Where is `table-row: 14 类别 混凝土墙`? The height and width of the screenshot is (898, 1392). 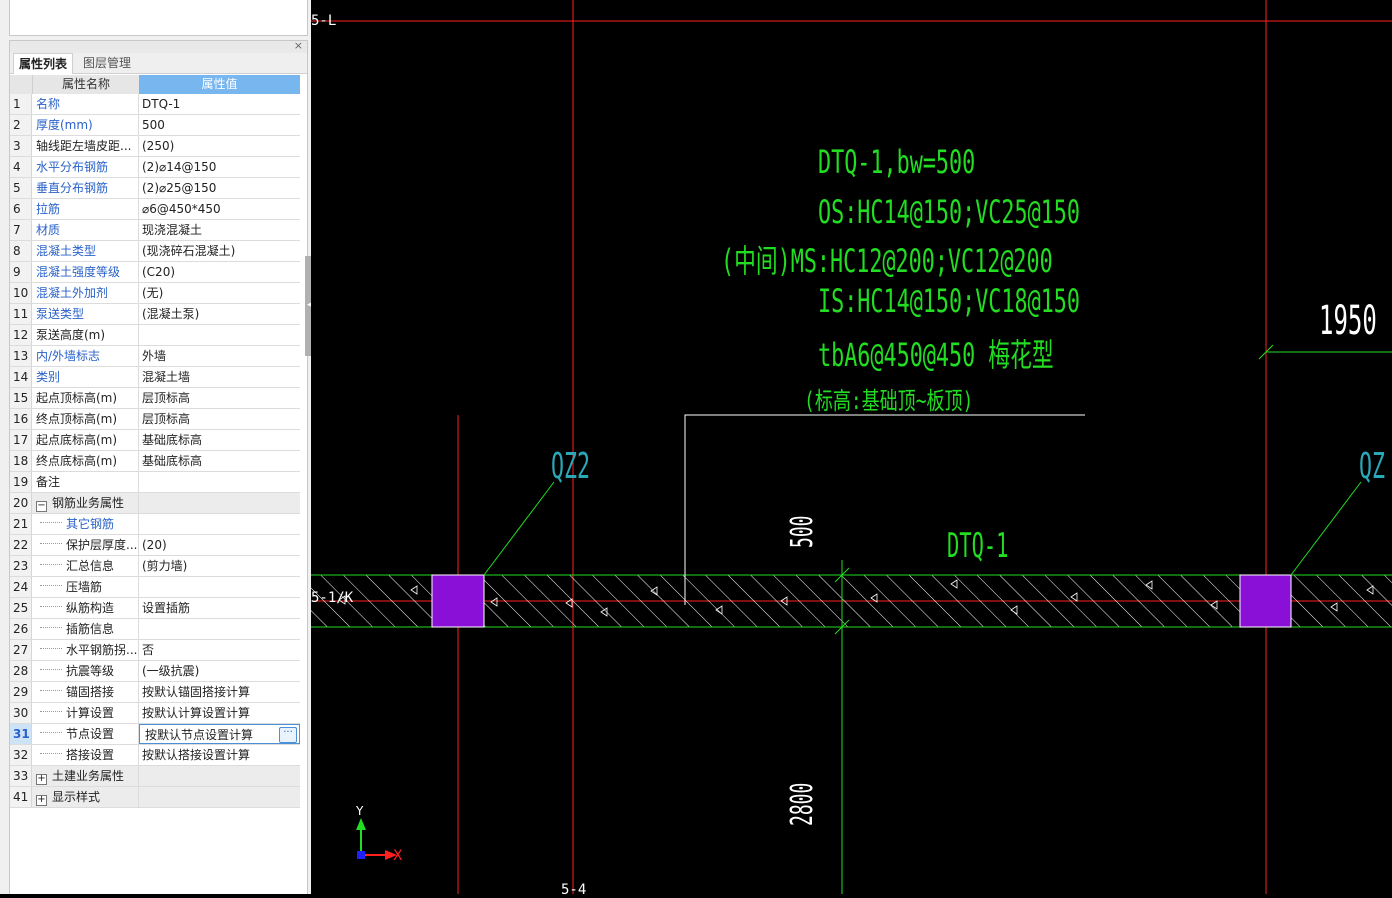
table-row: 14 类别 混凝土墙 is located at coordinates (155, 377).